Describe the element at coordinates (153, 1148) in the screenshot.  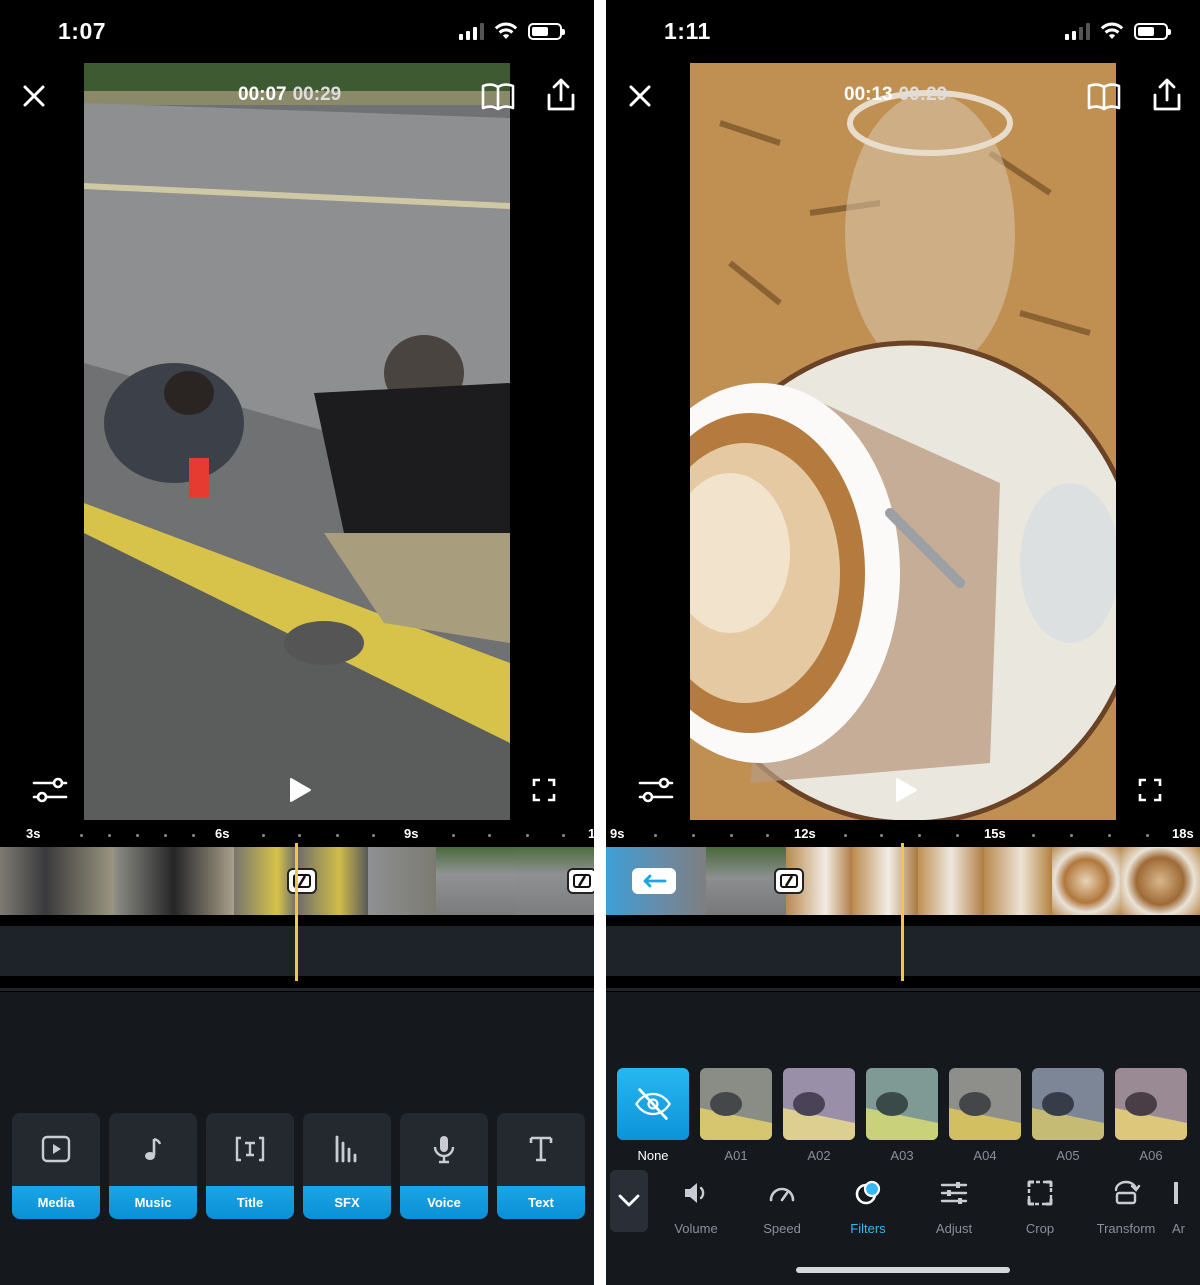
I see `music-icon` at that location.